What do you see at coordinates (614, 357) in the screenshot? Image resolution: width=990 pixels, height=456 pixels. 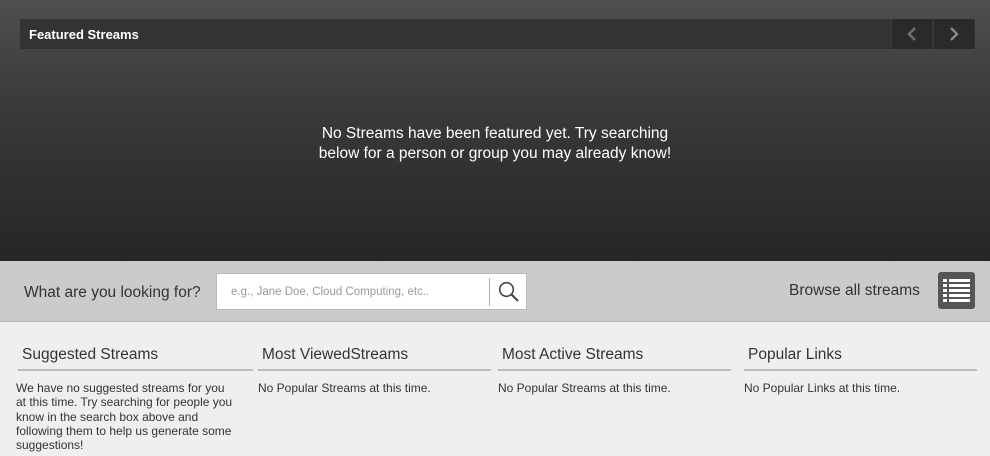 I see `section-title: Most Active Streams` at bounding box center [614, 357].